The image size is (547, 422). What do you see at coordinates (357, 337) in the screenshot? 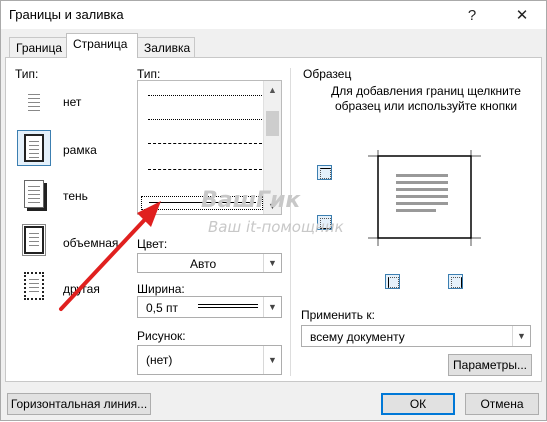
I see `apply-to-value: всему документу` at bounding box center [357, 337].